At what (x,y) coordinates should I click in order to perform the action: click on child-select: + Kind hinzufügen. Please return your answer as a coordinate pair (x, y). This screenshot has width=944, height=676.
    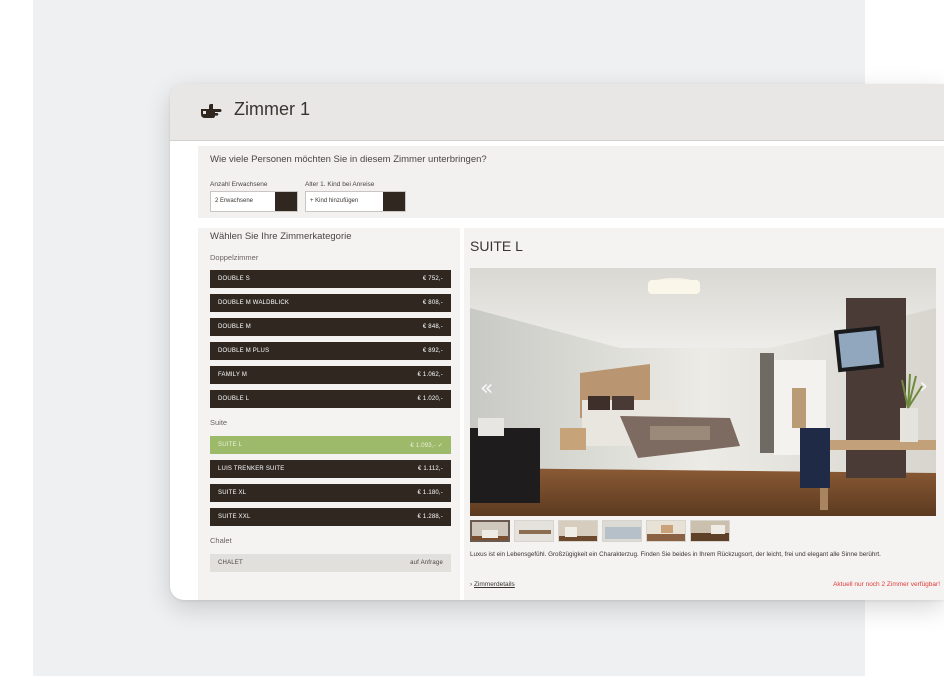
    Looking at the image, I should click on (355, 201).